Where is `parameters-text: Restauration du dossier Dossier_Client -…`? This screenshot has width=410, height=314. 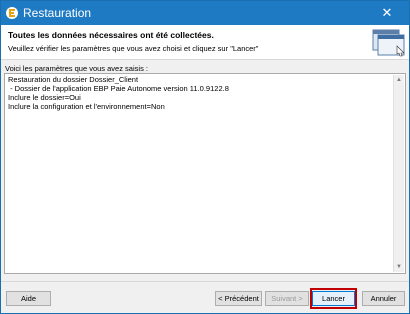
parameters-text: Restauration du dossier Dossier_Client -… is located at coordinates (118, 93).